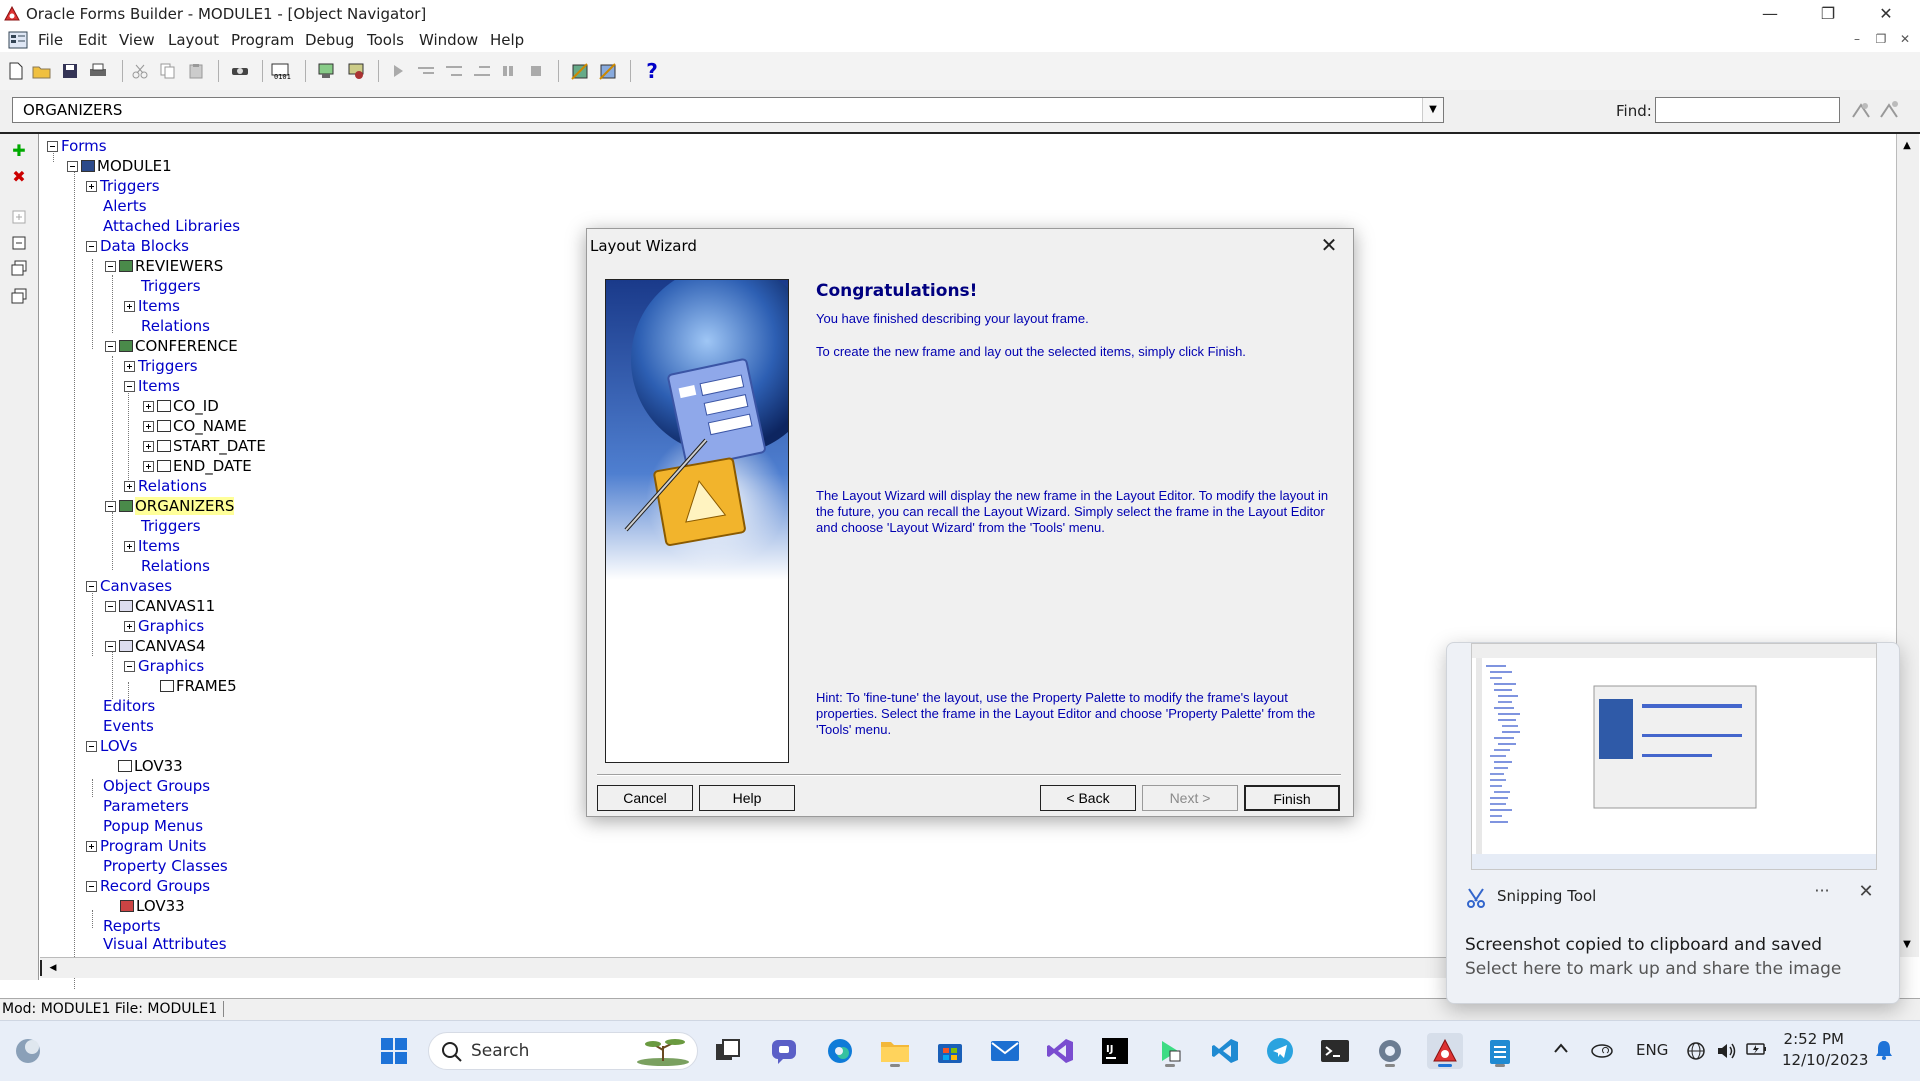 The height and width of the screenshot is (1081, 1920). What do you see at coordinates (70, 71) in the screenshot?
I see `save-icon` at bounding box center [70, 71].